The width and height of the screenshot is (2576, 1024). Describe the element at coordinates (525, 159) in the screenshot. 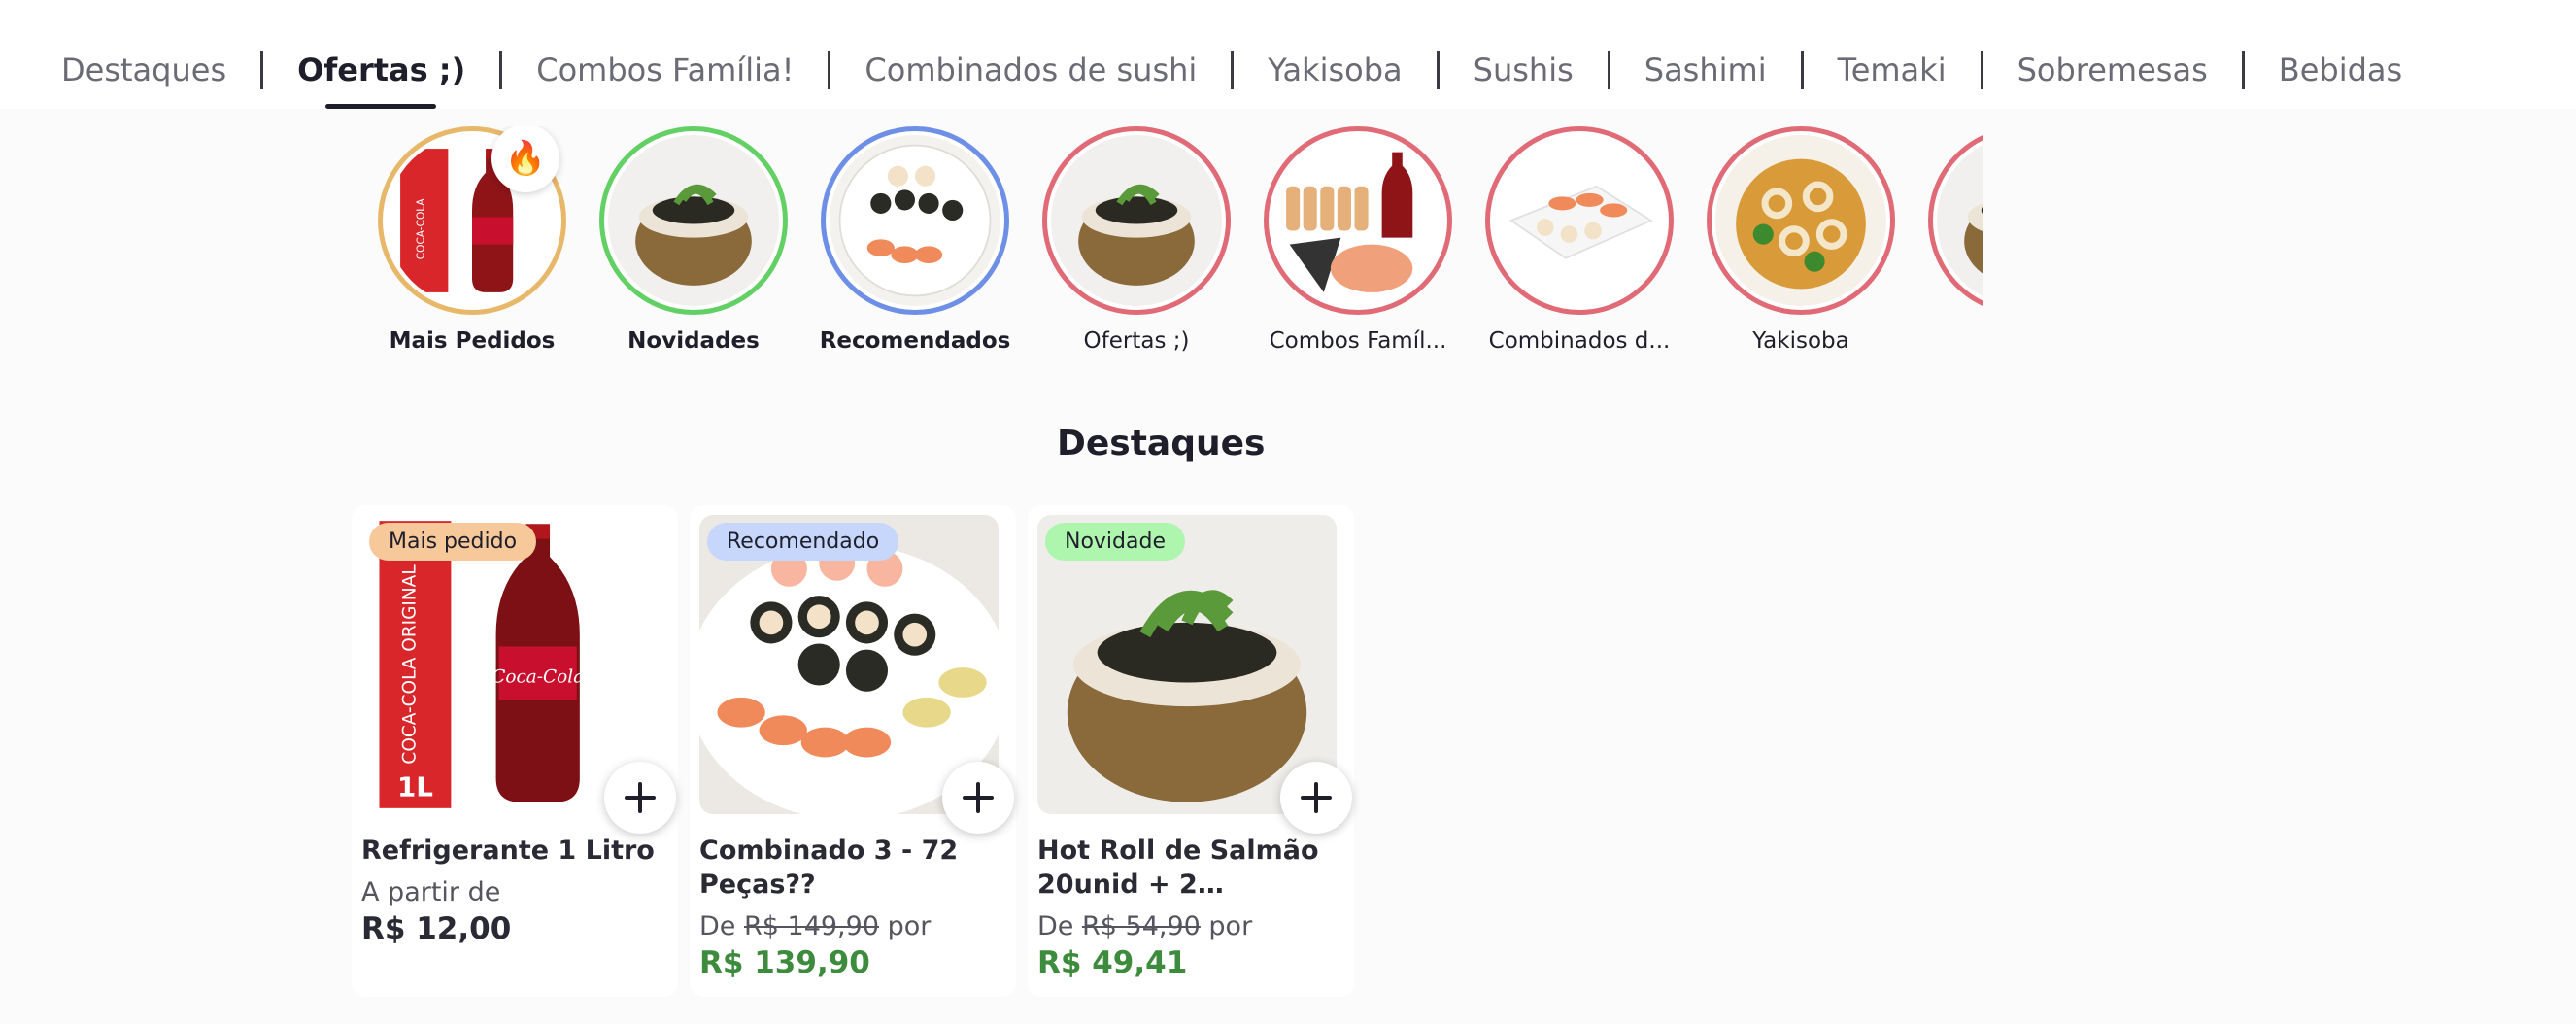

I see `fire-icon: 🔥` at that location.